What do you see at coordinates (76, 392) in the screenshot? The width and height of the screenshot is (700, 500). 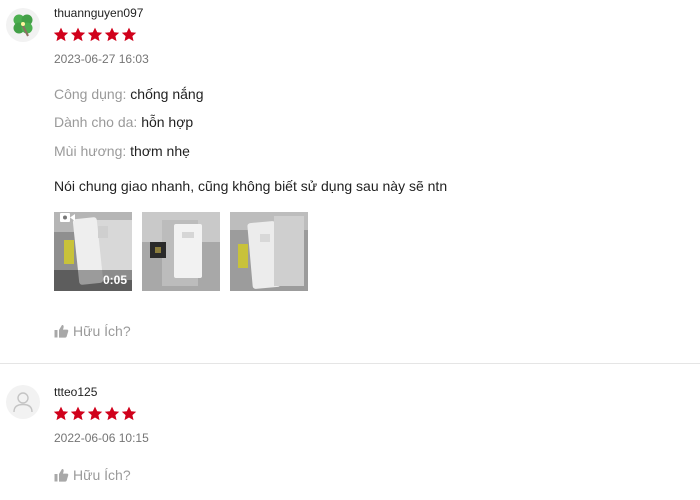 I see `username: ttteo125` at bounding box center [76, 392].